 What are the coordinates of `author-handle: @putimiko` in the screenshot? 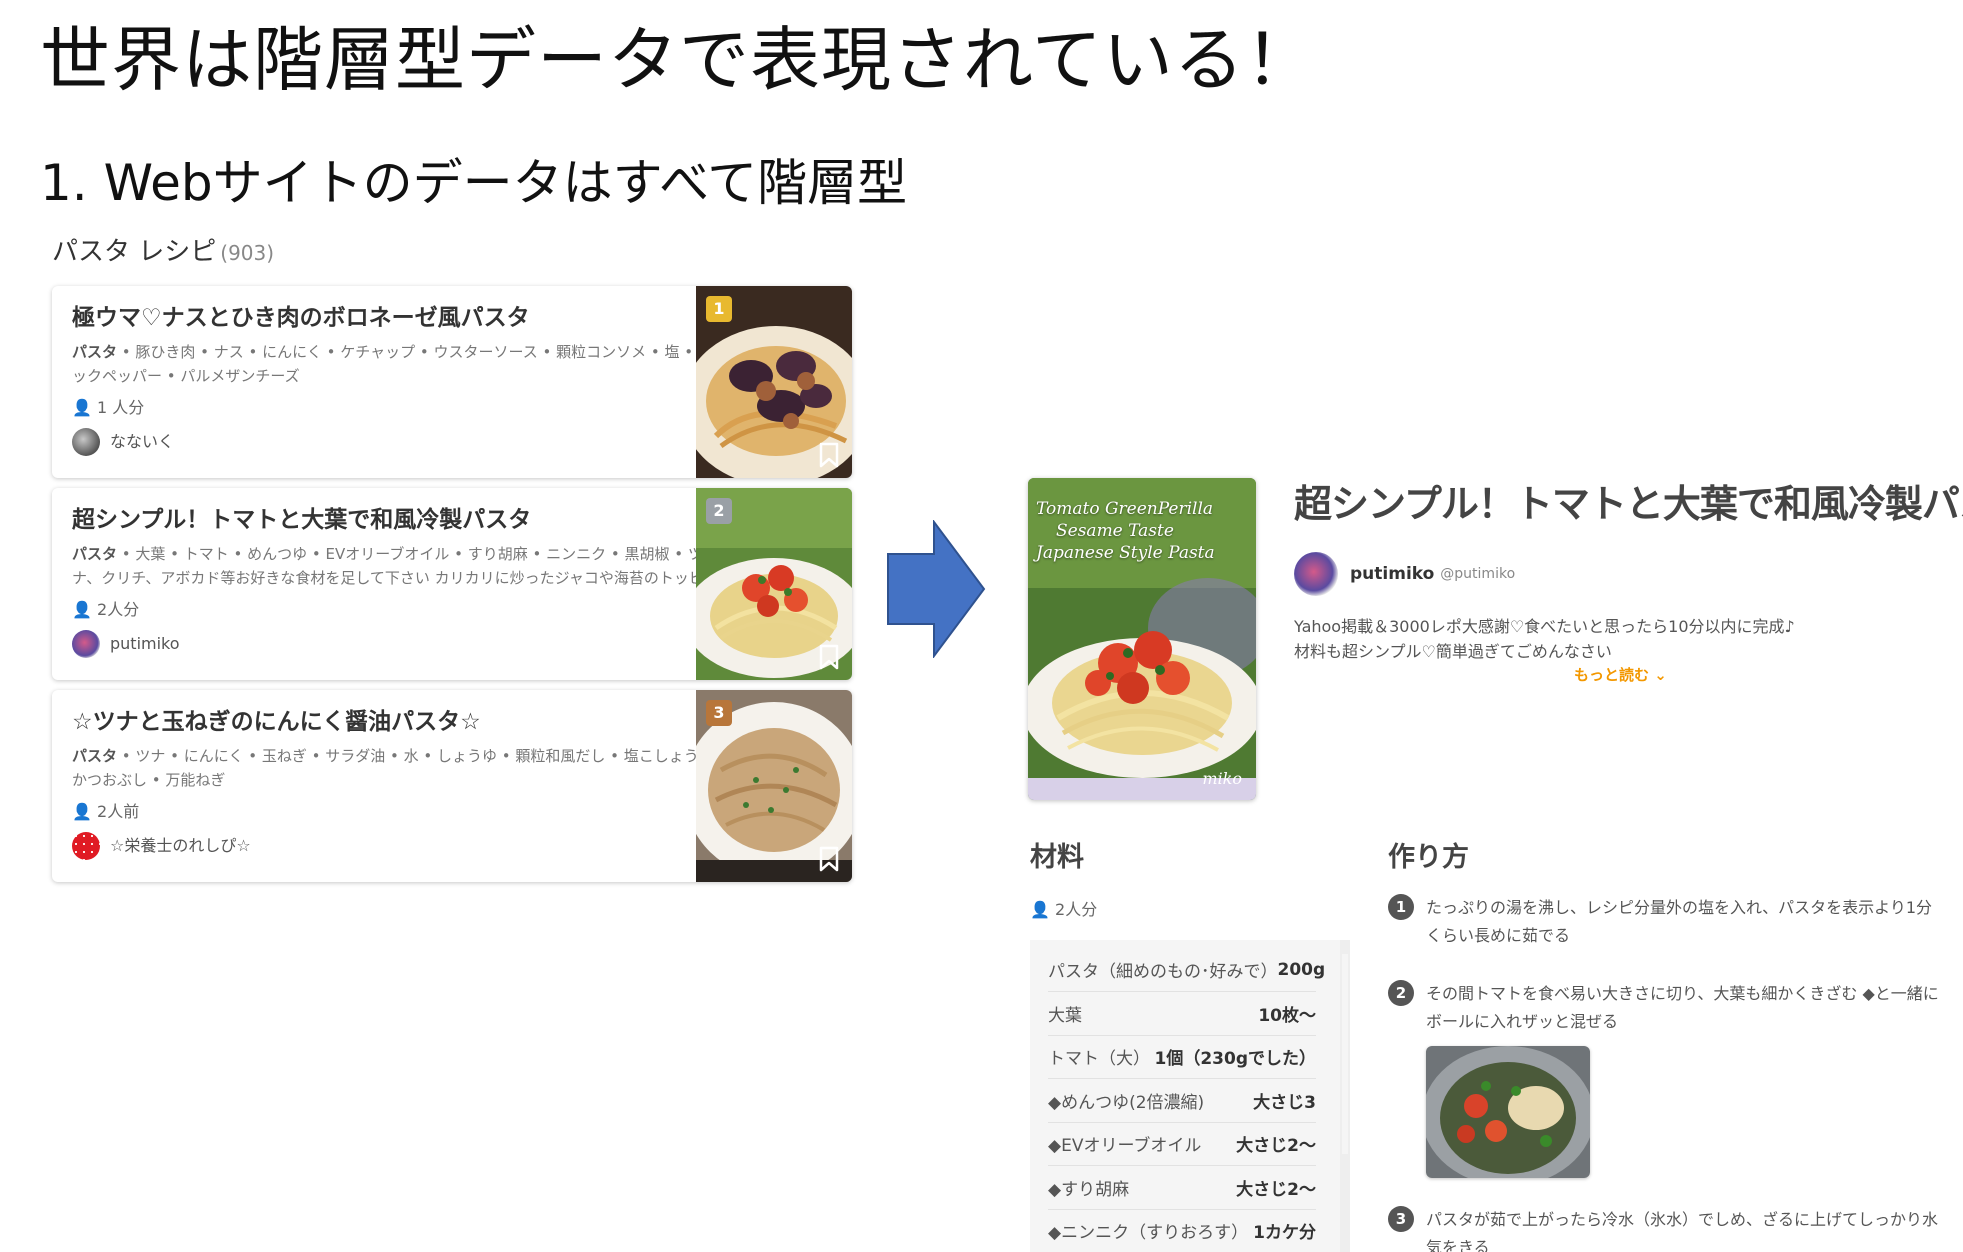 It's located at (1478, 574).